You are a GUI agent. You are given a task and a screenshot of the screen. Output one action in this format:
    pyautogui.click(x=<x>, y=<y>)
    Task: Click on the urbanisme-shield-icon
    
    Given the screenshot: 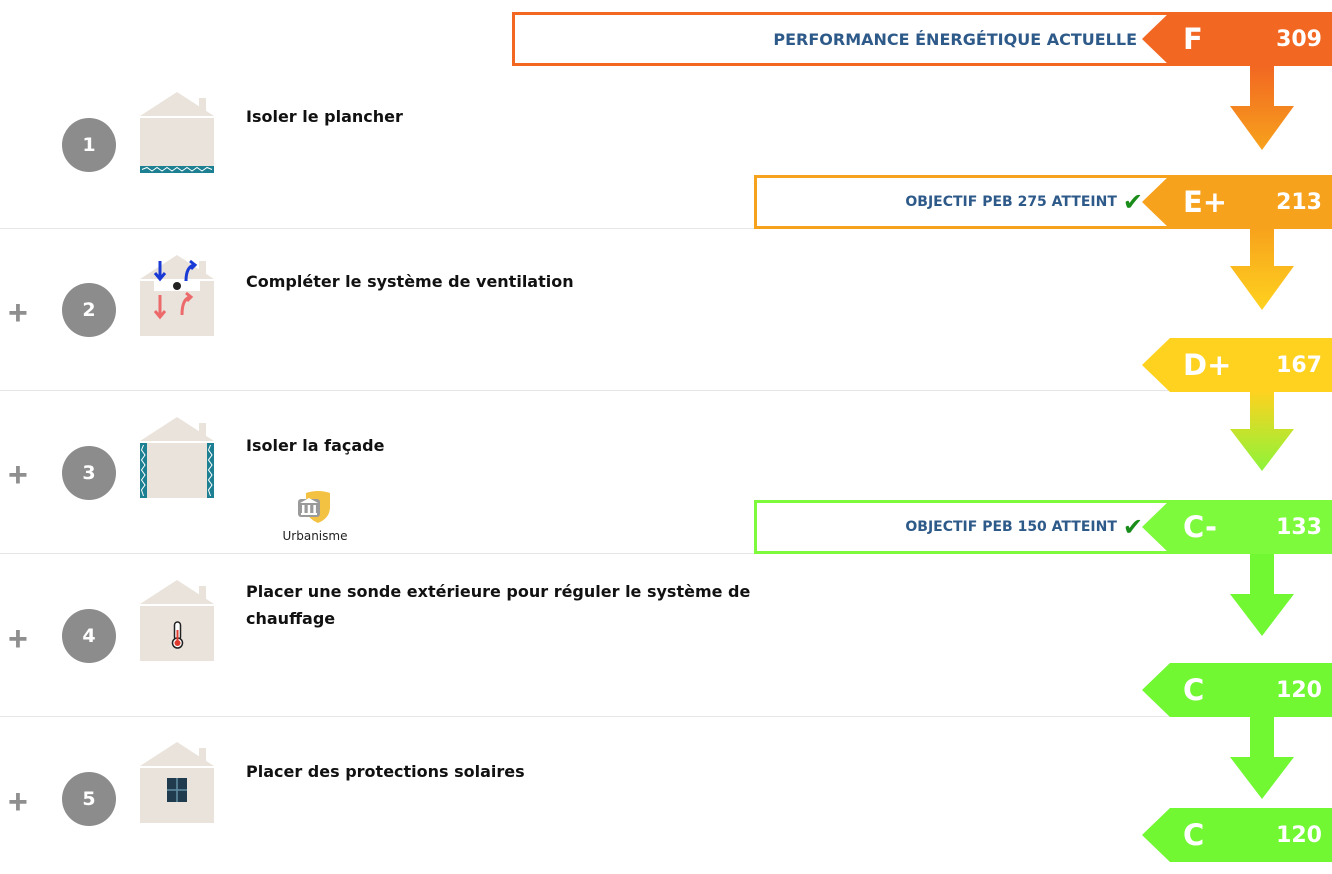 What is the action you would take?
    pyautogui.click(x=314, y=507)
    